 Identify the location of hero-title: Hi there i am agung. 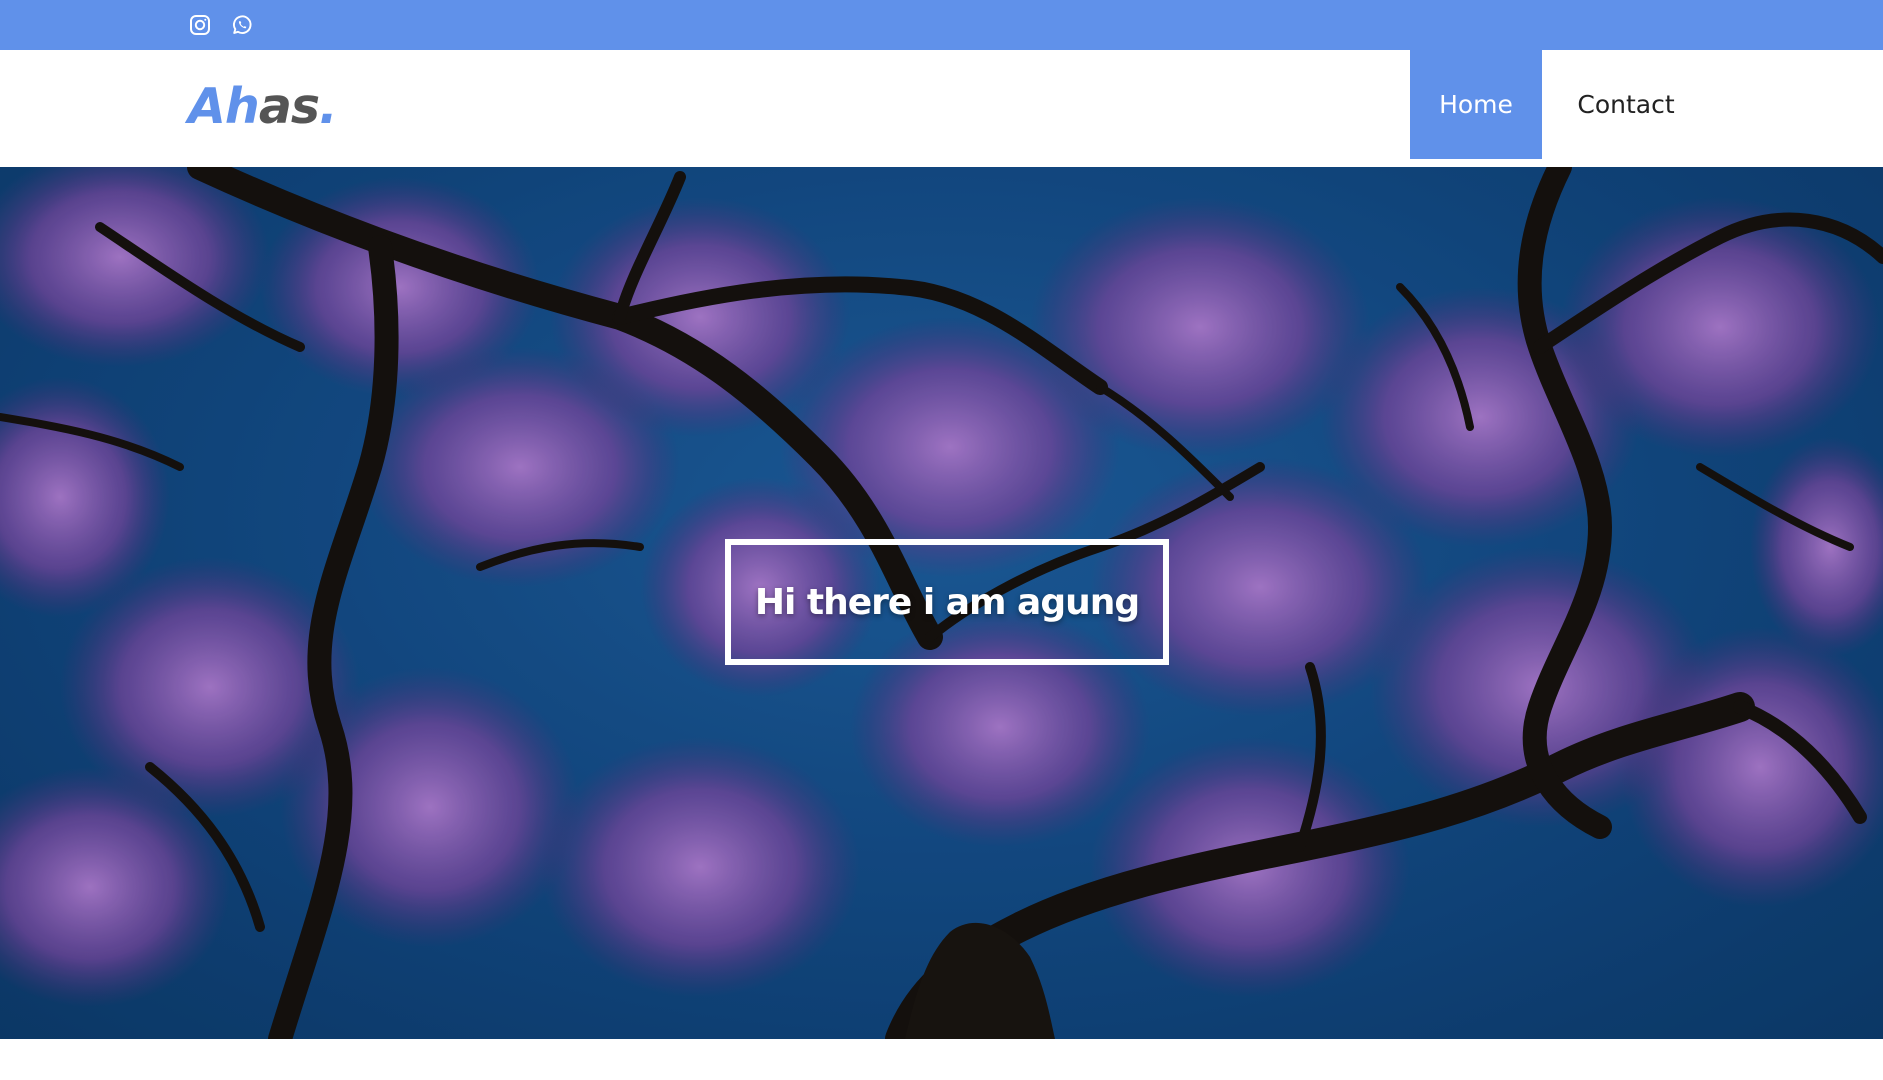
(947, 602).